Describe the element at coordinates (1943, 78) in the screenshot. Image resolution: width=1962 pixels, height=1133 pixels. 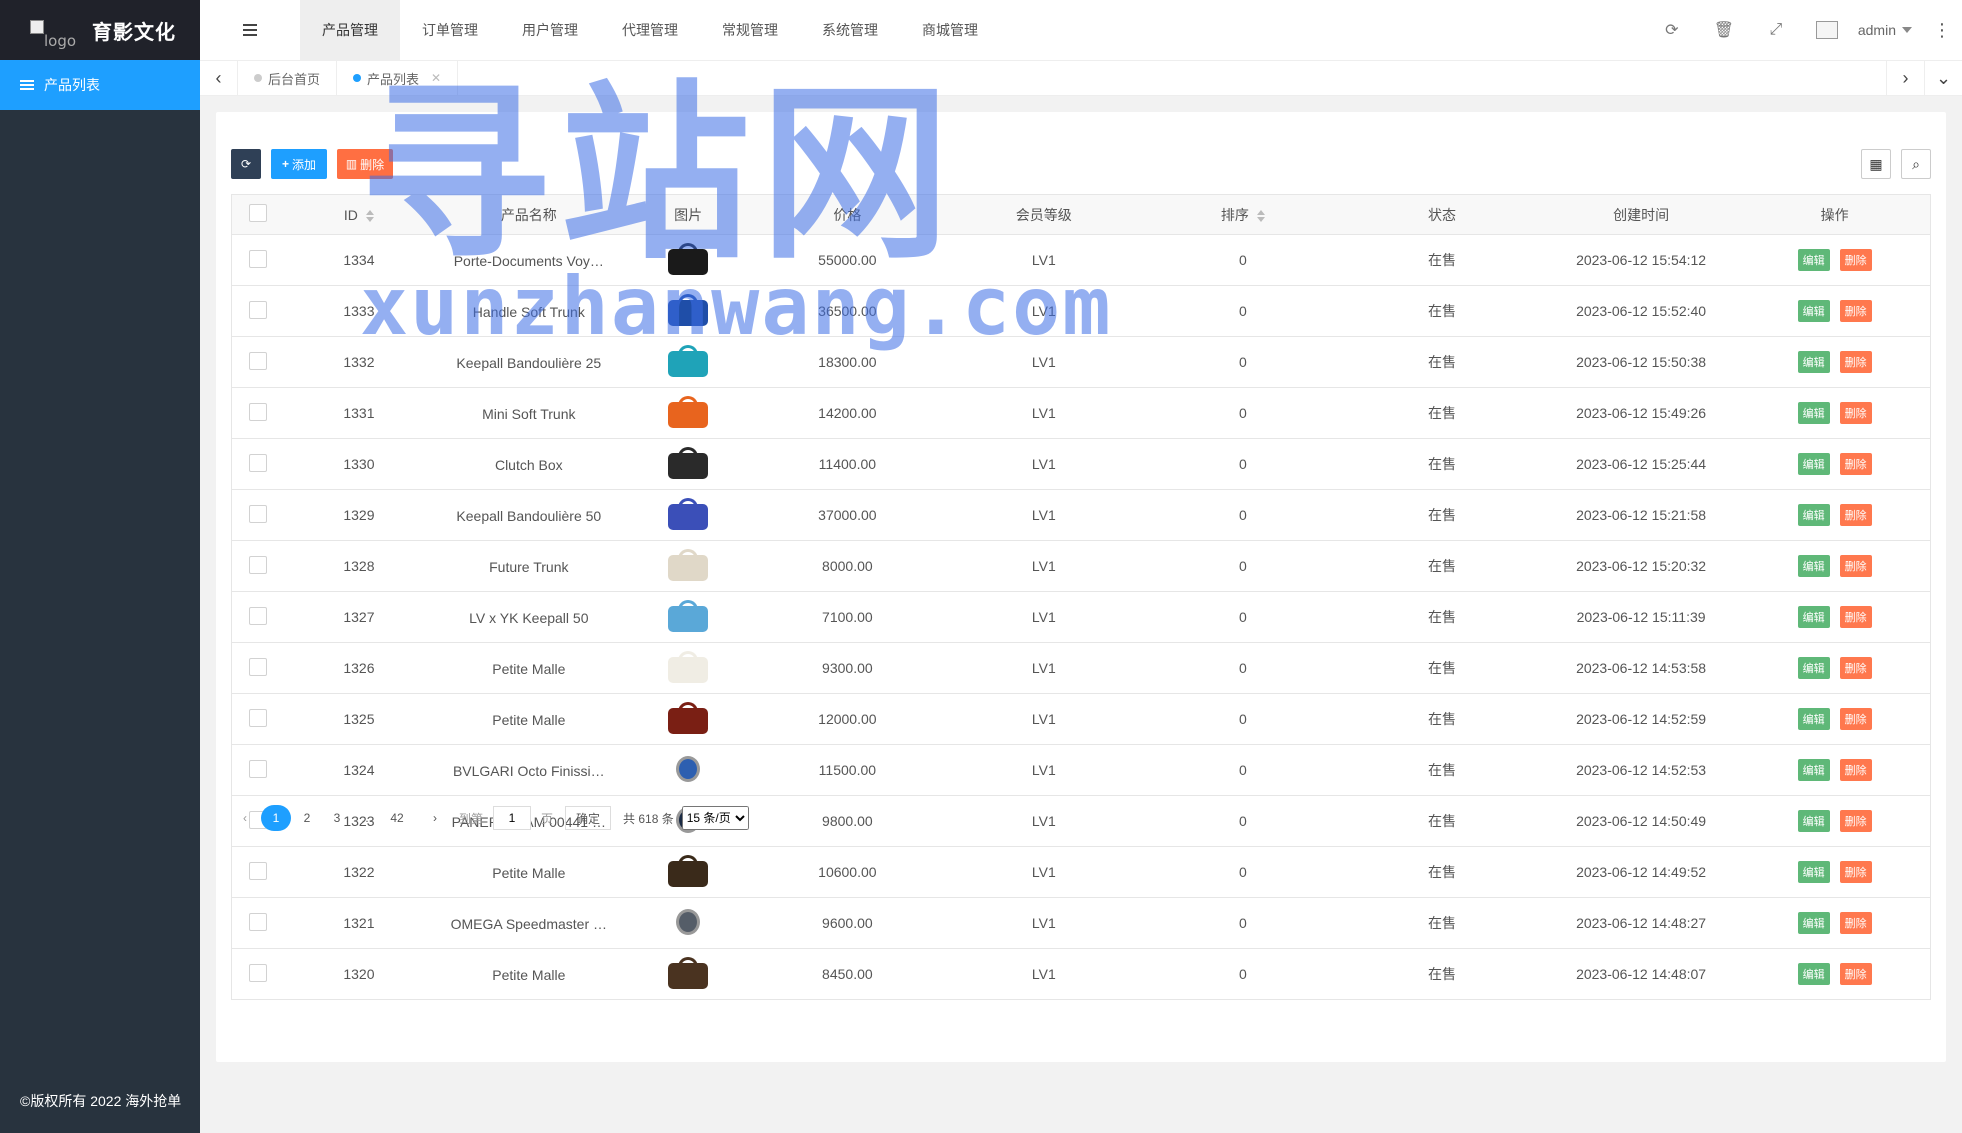
I see `chevron-down-icon: ⌄` at that location.